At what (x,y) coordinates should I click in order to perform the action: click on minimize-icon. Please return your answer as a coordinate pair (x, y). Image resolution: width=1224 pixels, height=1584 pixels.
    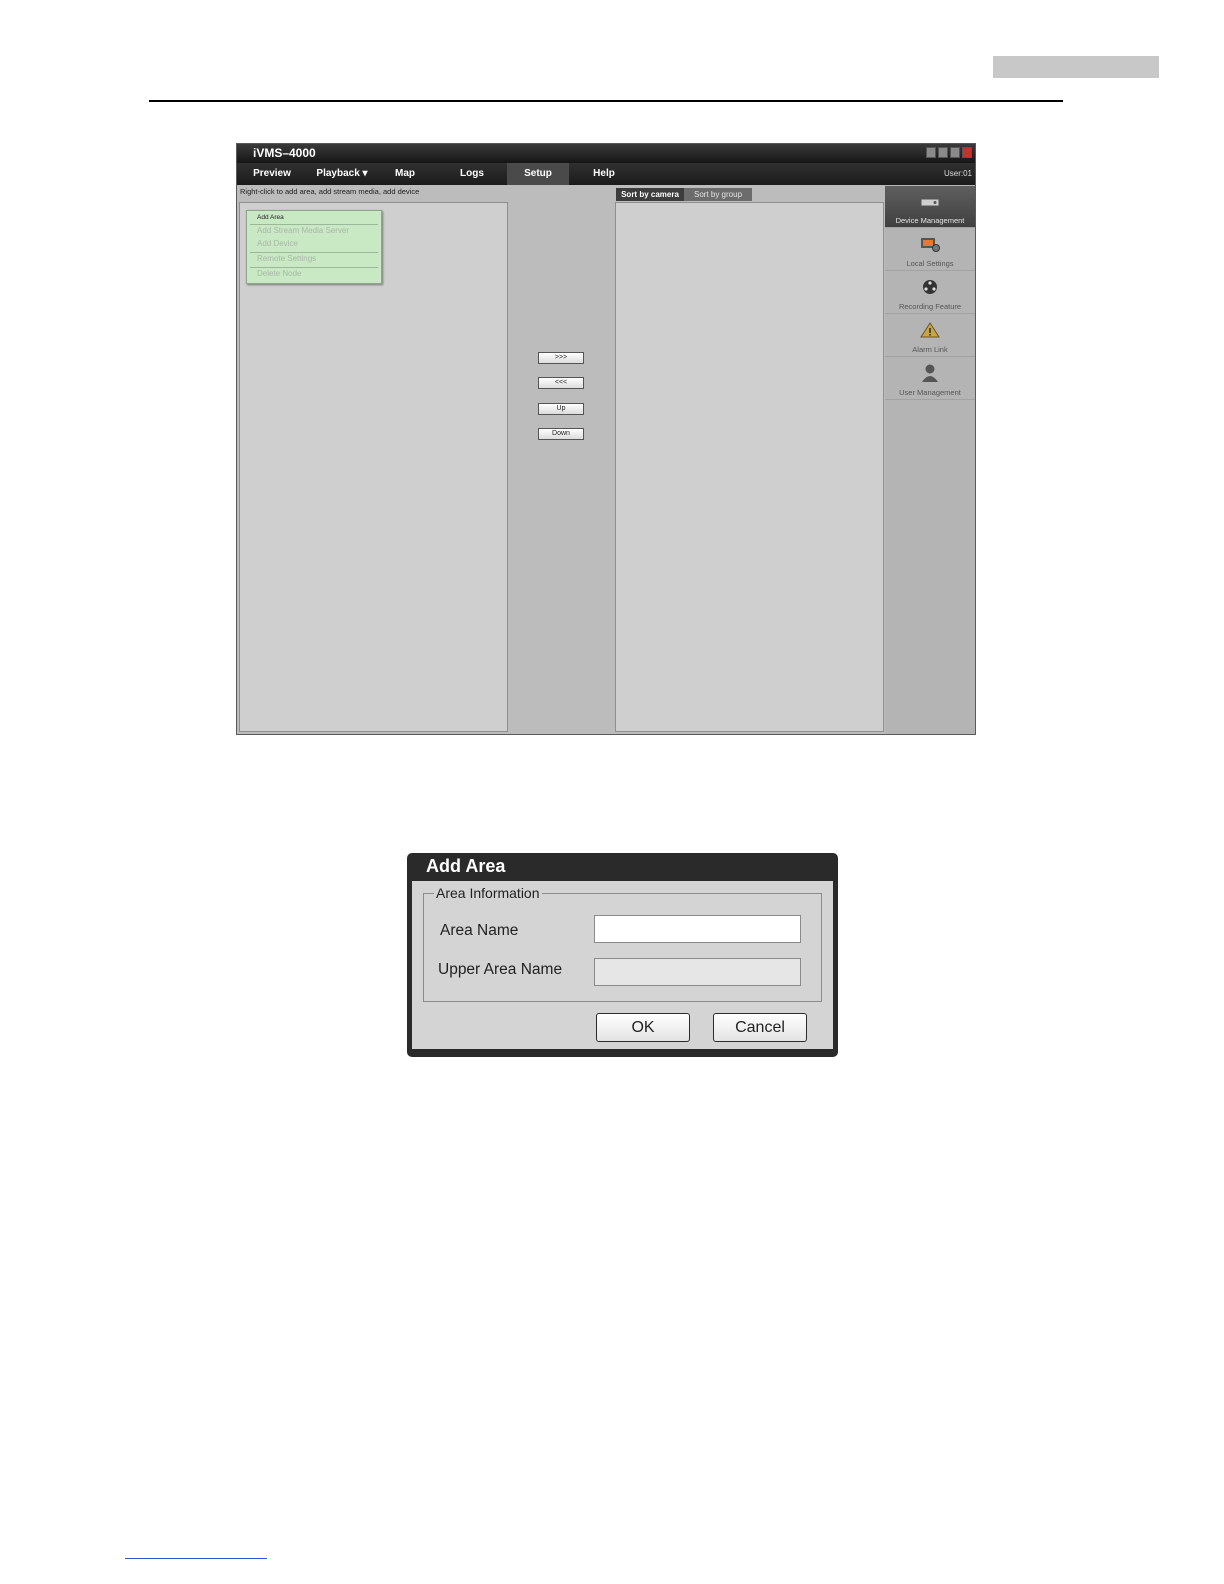
    Looking at the image, I should click on (955, 152).